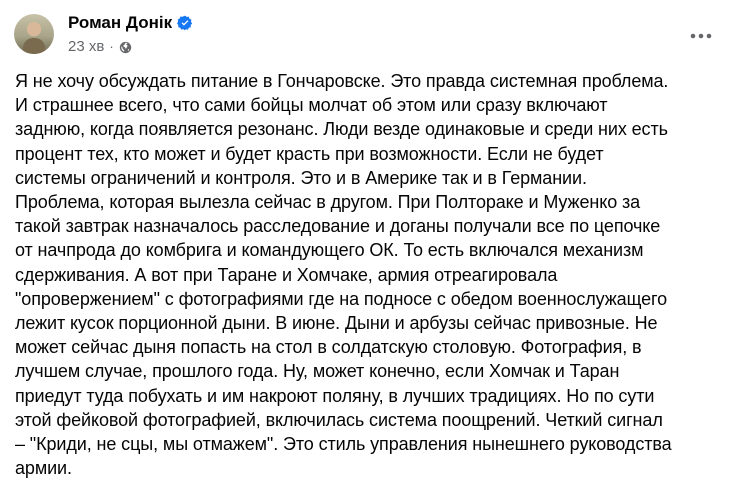  Describe the element at coordinates (701, 36) in the screenshot. I see `more-options-icon` at that location.